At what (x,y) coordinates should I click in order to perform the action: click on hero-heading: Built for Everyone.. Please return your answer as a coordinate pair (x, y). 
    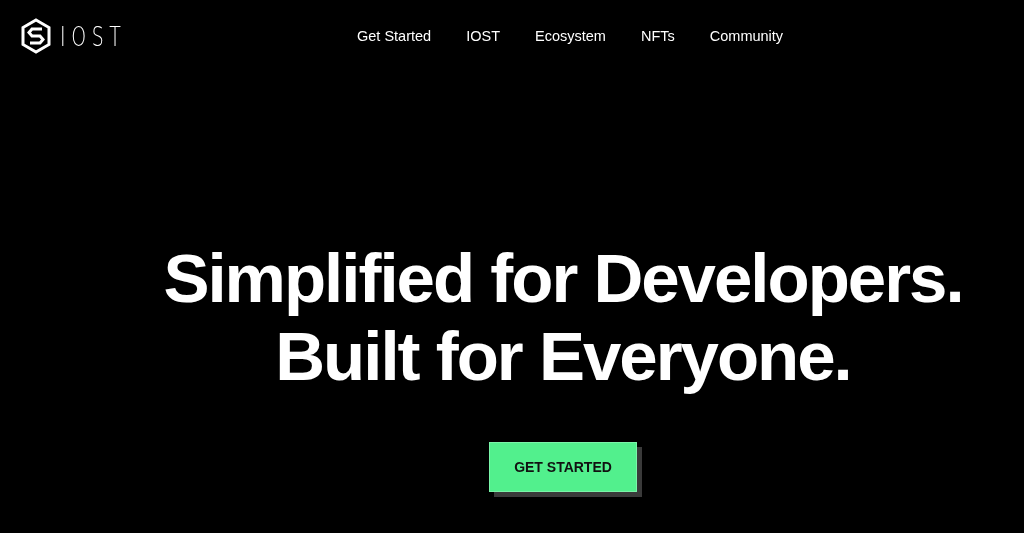
    Looking at the image, I should click on (563, 357).